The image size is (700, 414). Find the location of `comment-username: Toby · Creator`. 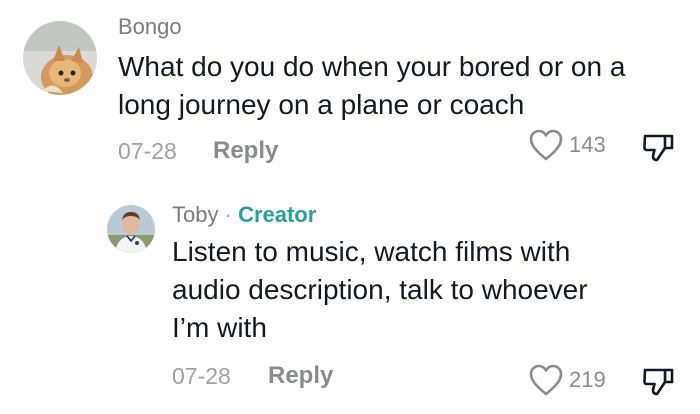

comment-username: Toby · Creator is located at coordinates (244, 215).